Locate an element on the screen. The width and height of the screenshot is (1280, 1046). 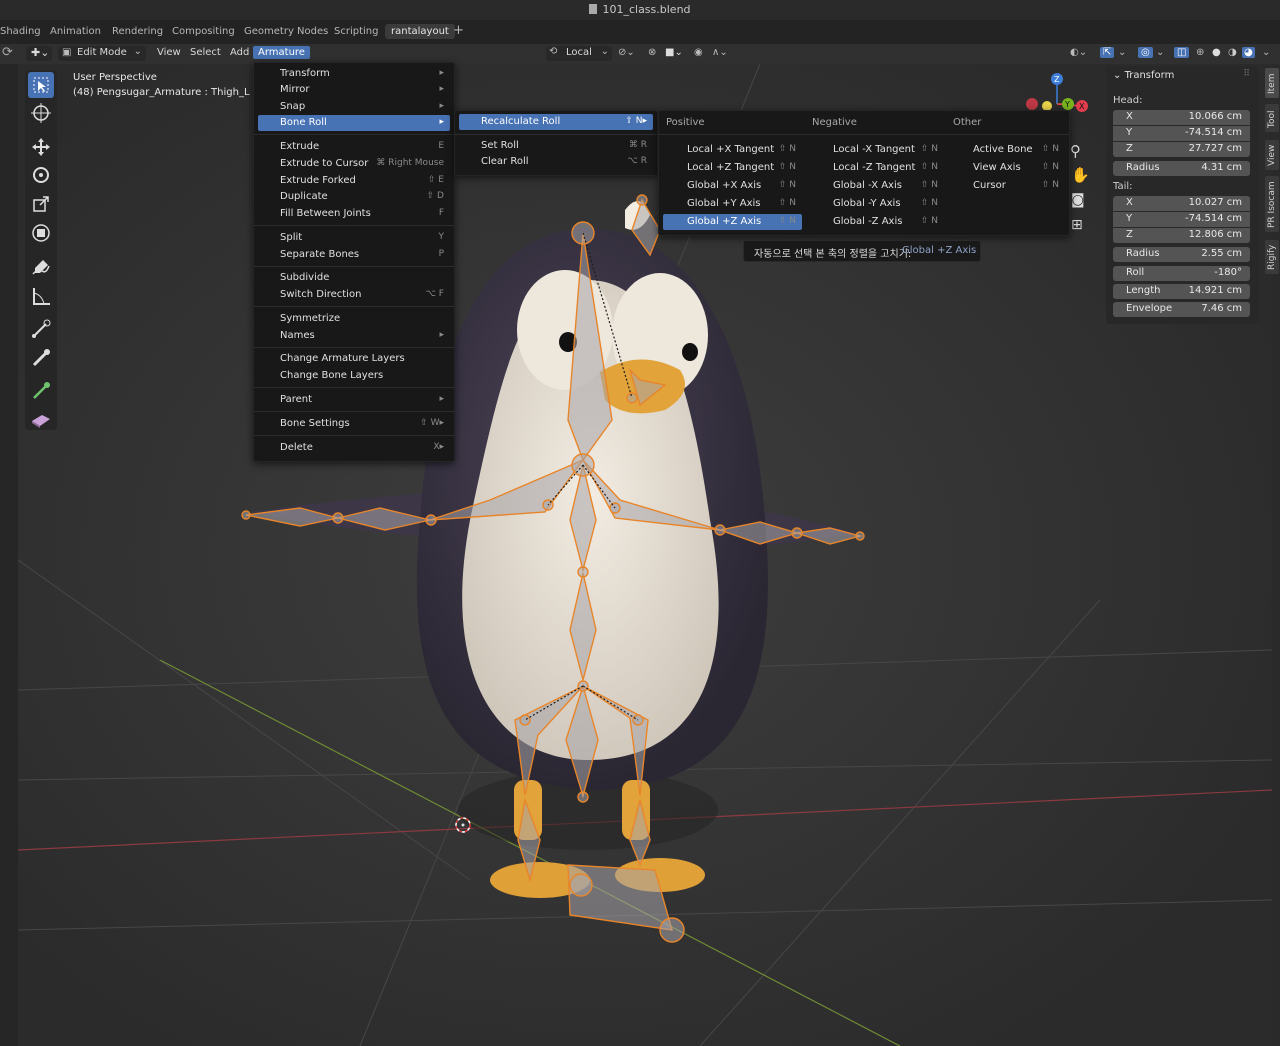
visibility-icon: ◐⌄ is located at coordinates (1078, 52).